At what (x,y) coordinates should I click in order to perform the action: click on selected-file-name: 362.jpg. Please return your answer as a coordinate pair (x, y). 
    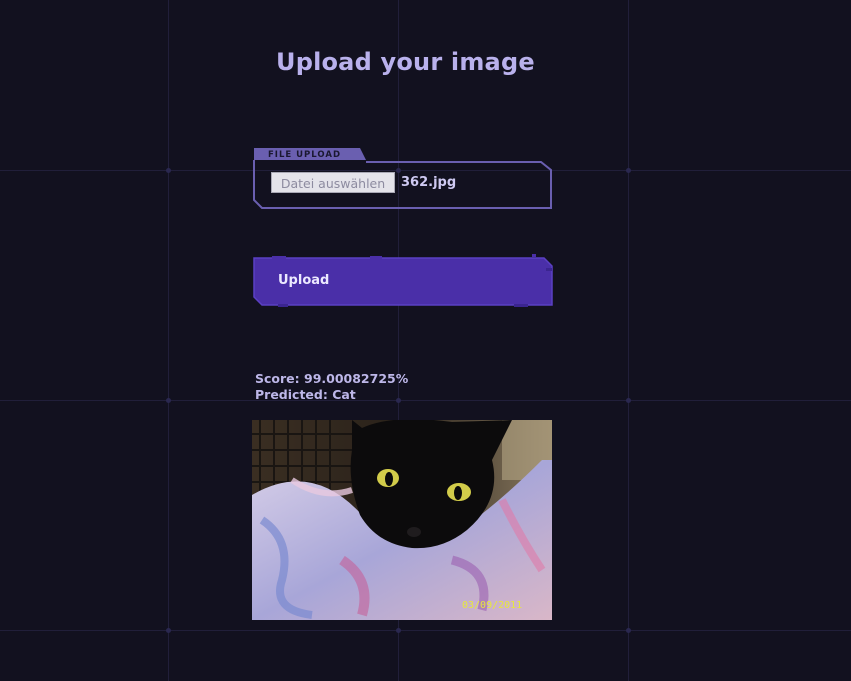
    Looking at the image, I should click on (429, 182).